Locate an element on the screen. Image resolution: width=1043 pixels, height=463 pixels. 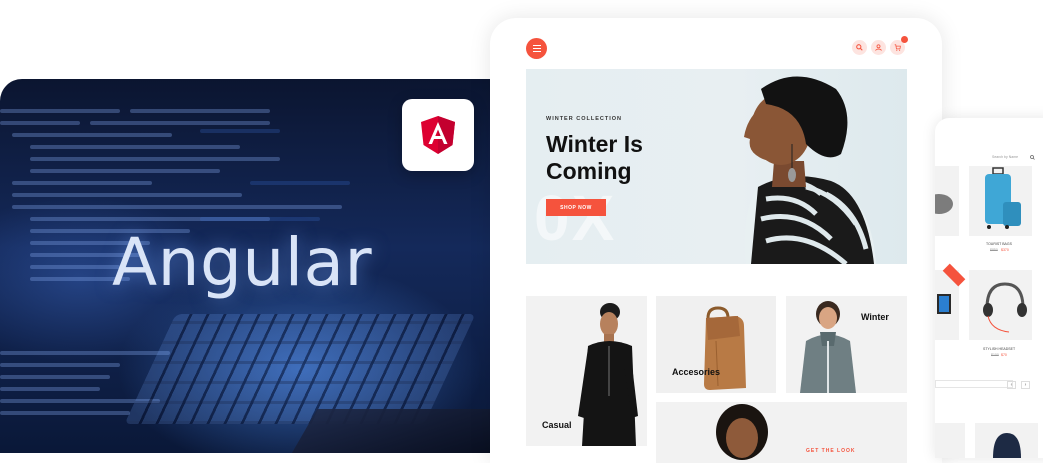
category-tile-casual: Casual is located at coordinates (586, 371).